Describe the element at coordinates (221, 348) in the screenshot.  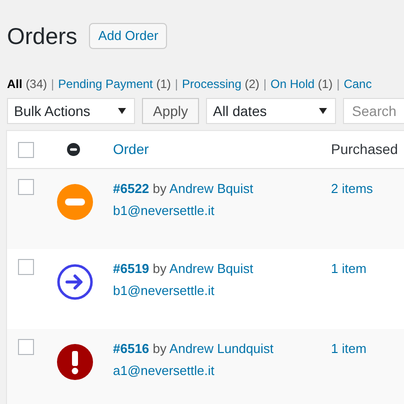
I see `customer-name: Andrew Lundquist` at that location.